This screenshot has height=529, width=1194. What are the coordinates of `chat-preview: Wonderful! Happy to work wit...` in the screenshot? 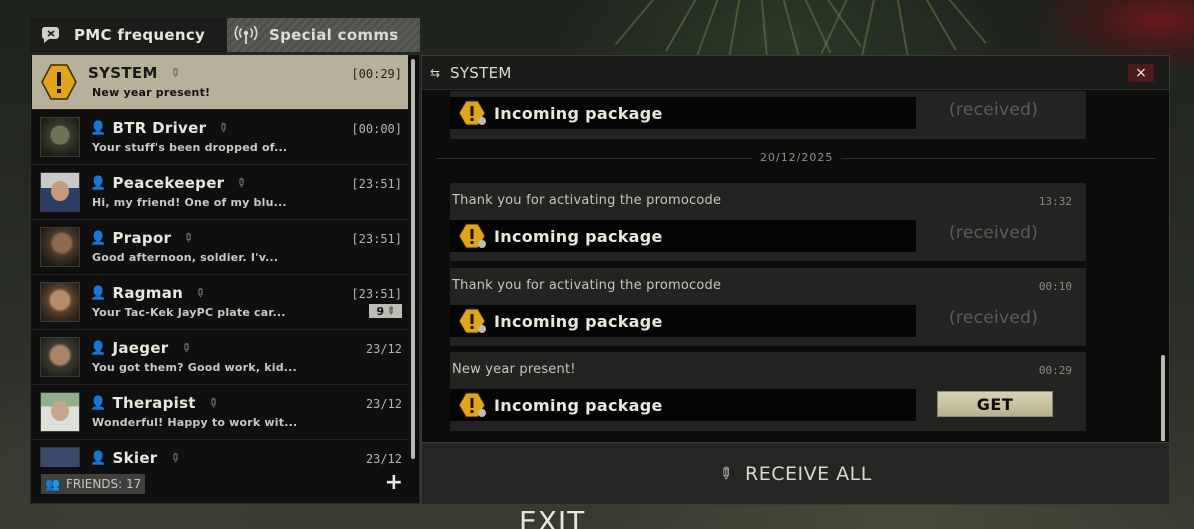 It's located at (195, 422).